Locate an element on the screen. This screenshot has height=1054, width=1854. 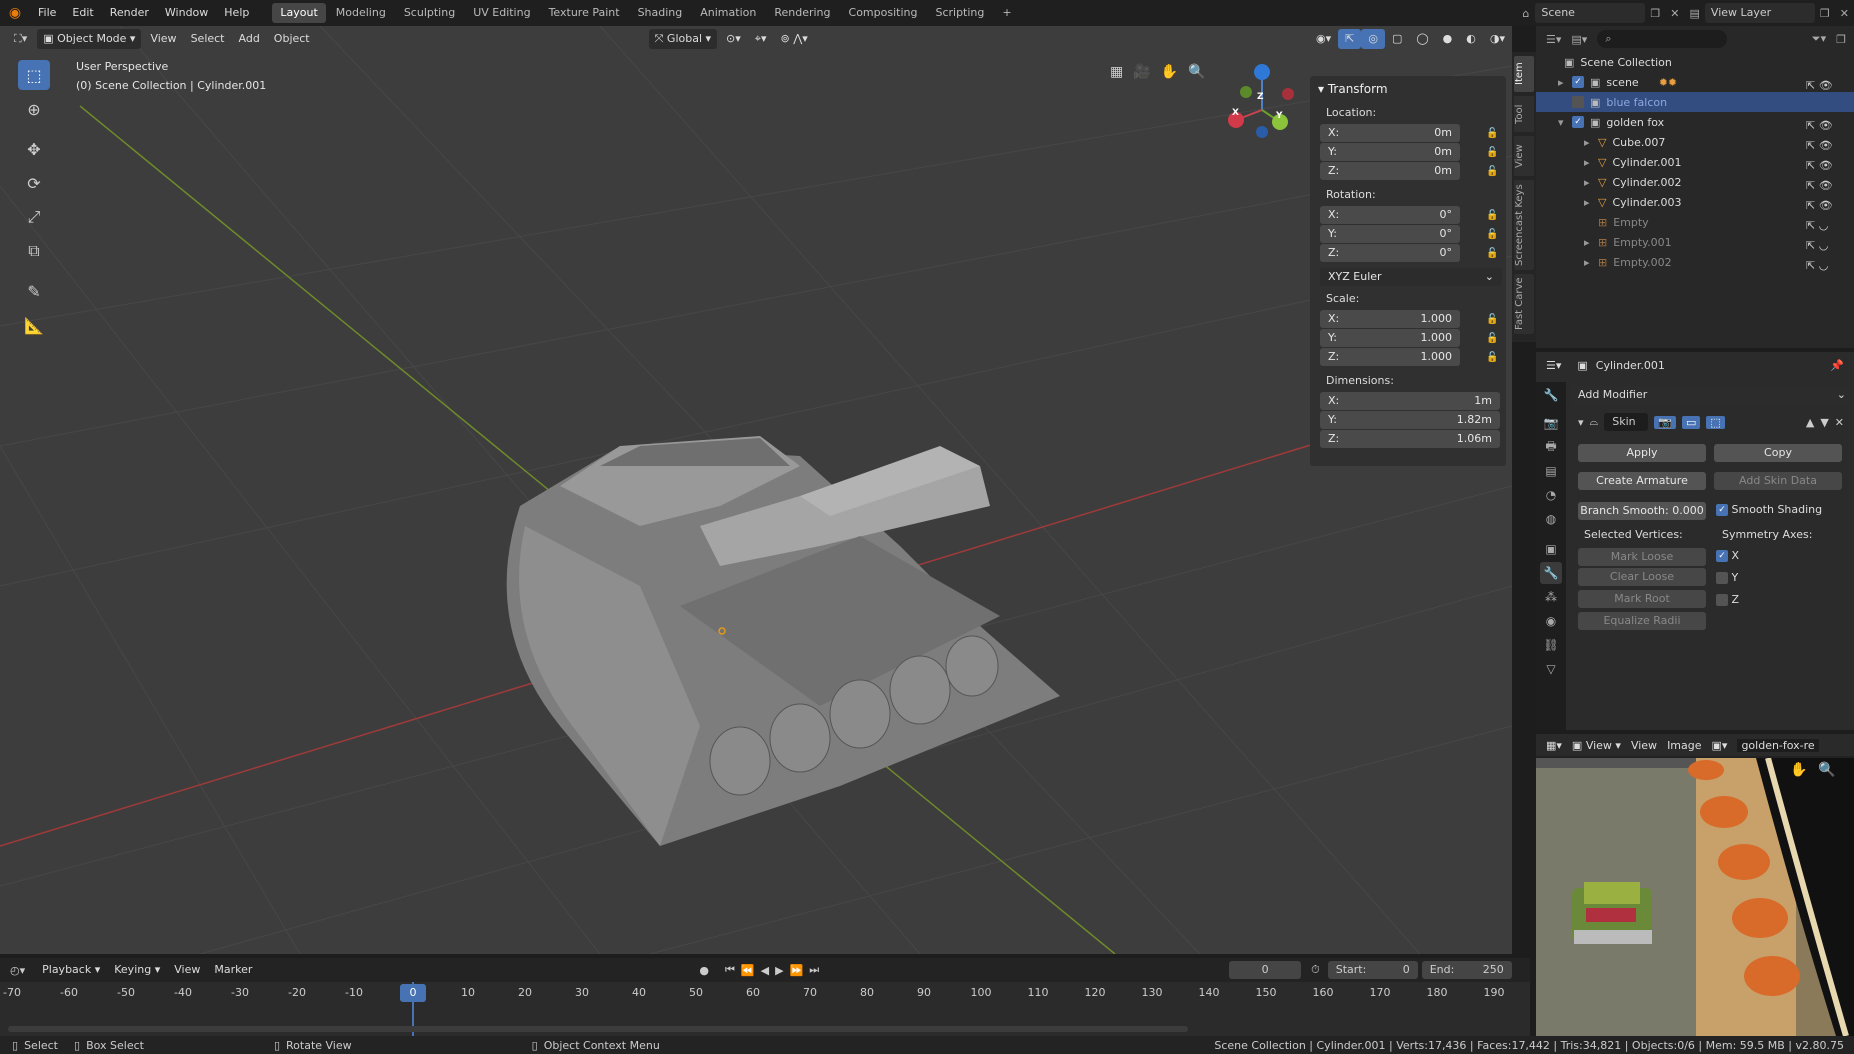
world-tab-icon: ◍ is located at coordinates (1551, 519).